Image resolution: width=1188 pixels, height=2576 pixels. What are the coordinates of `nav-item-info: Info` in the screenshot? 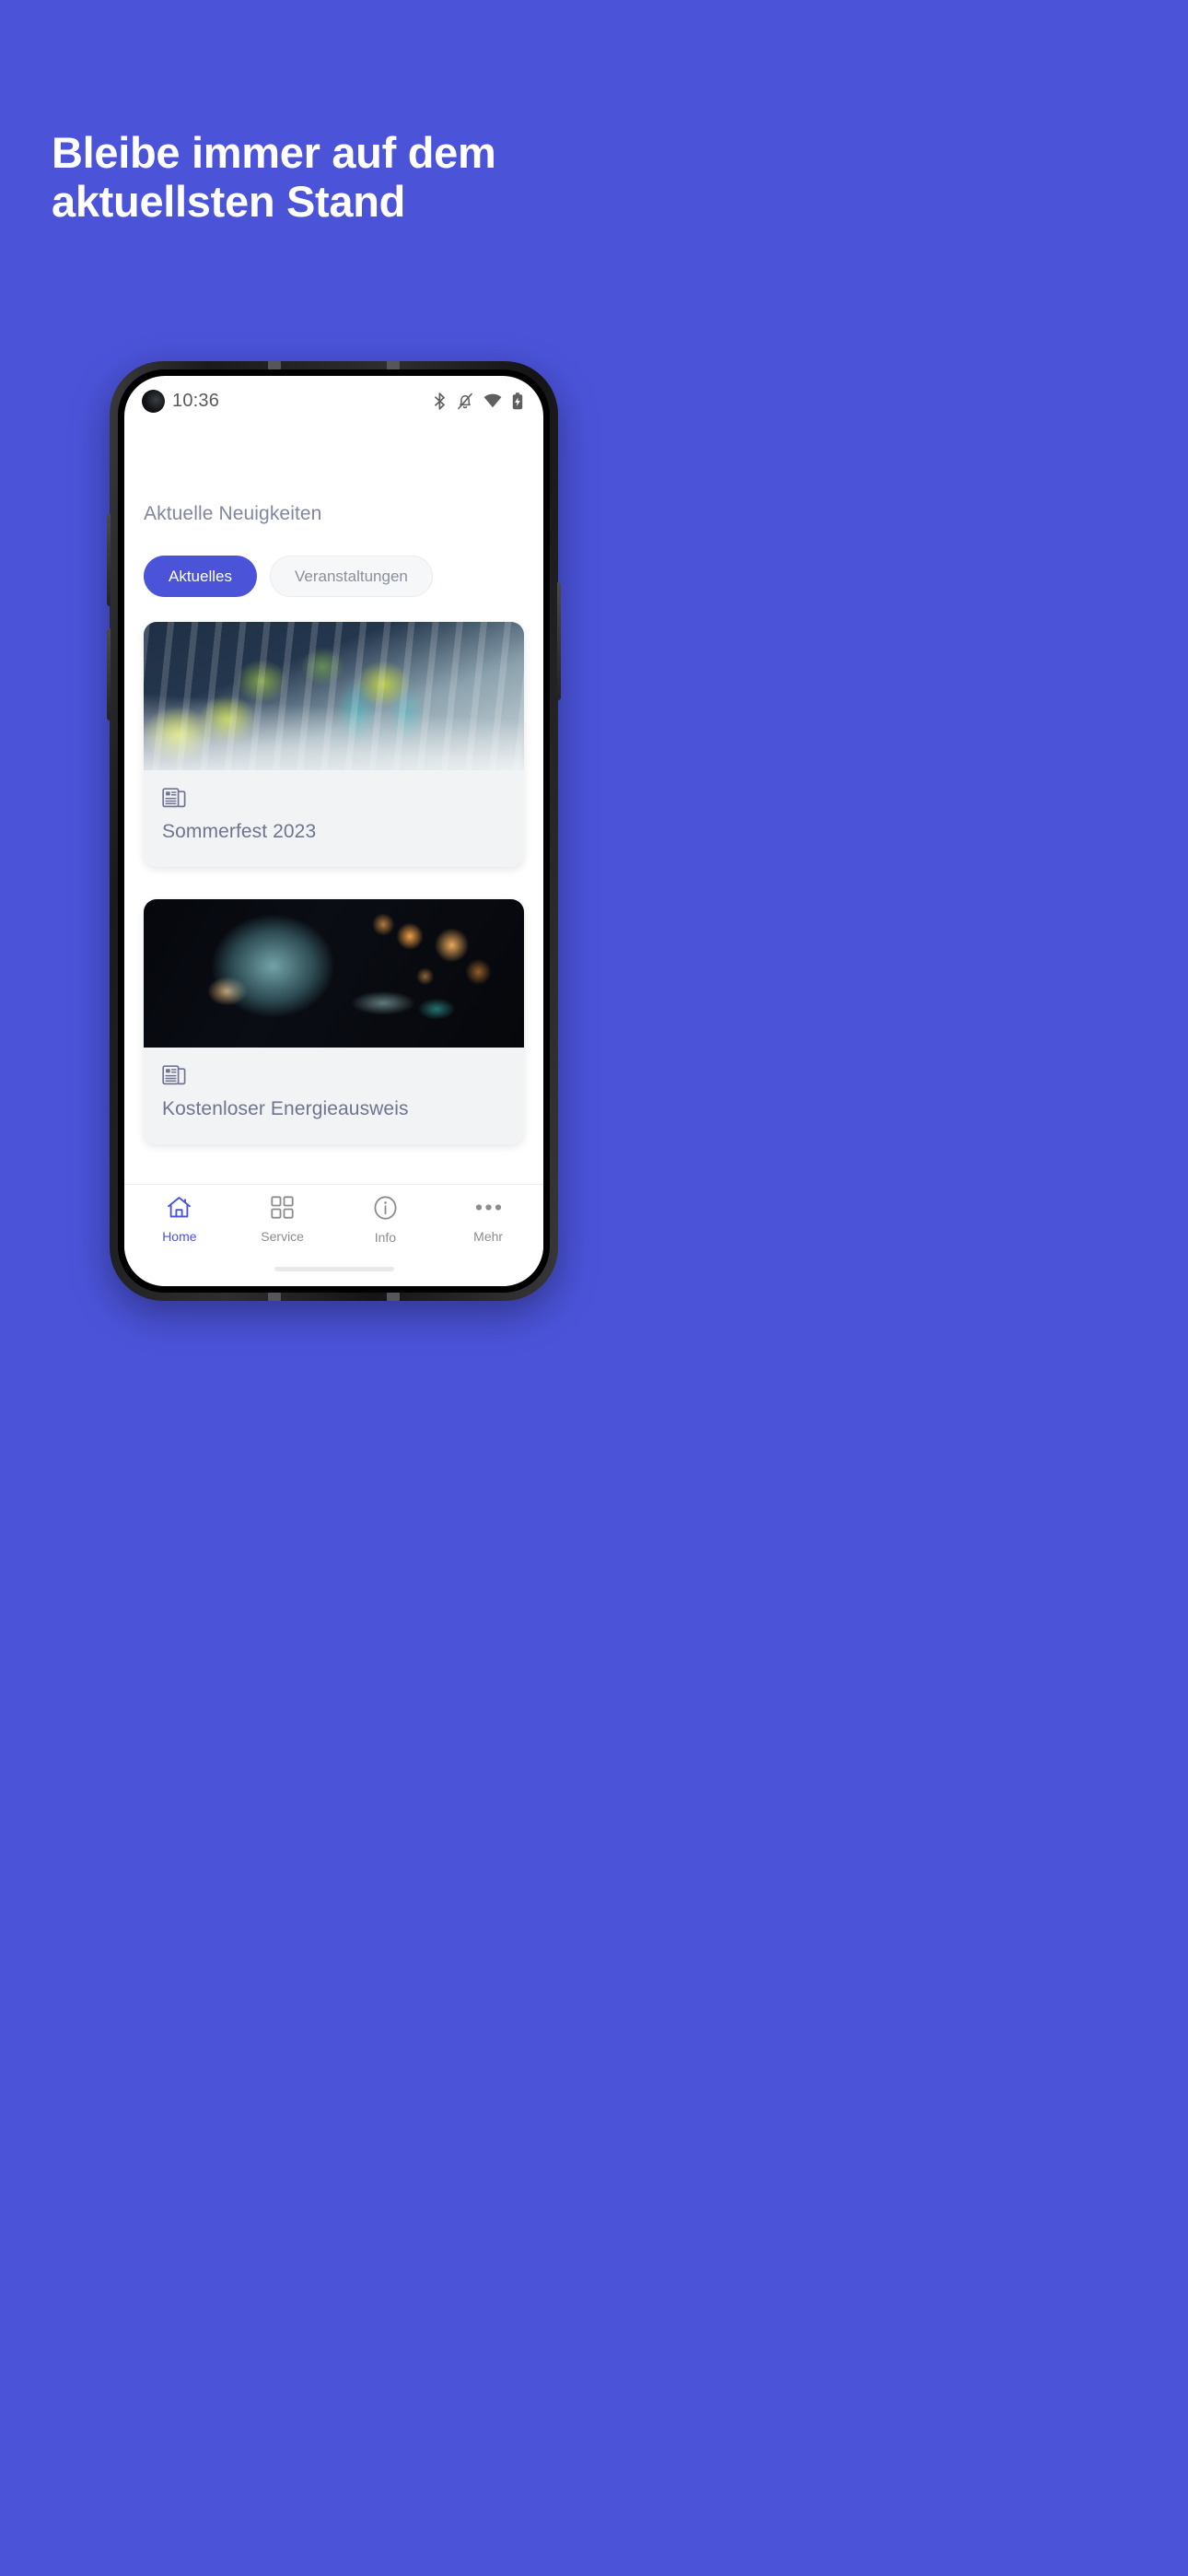 It's located at (386, 1220).